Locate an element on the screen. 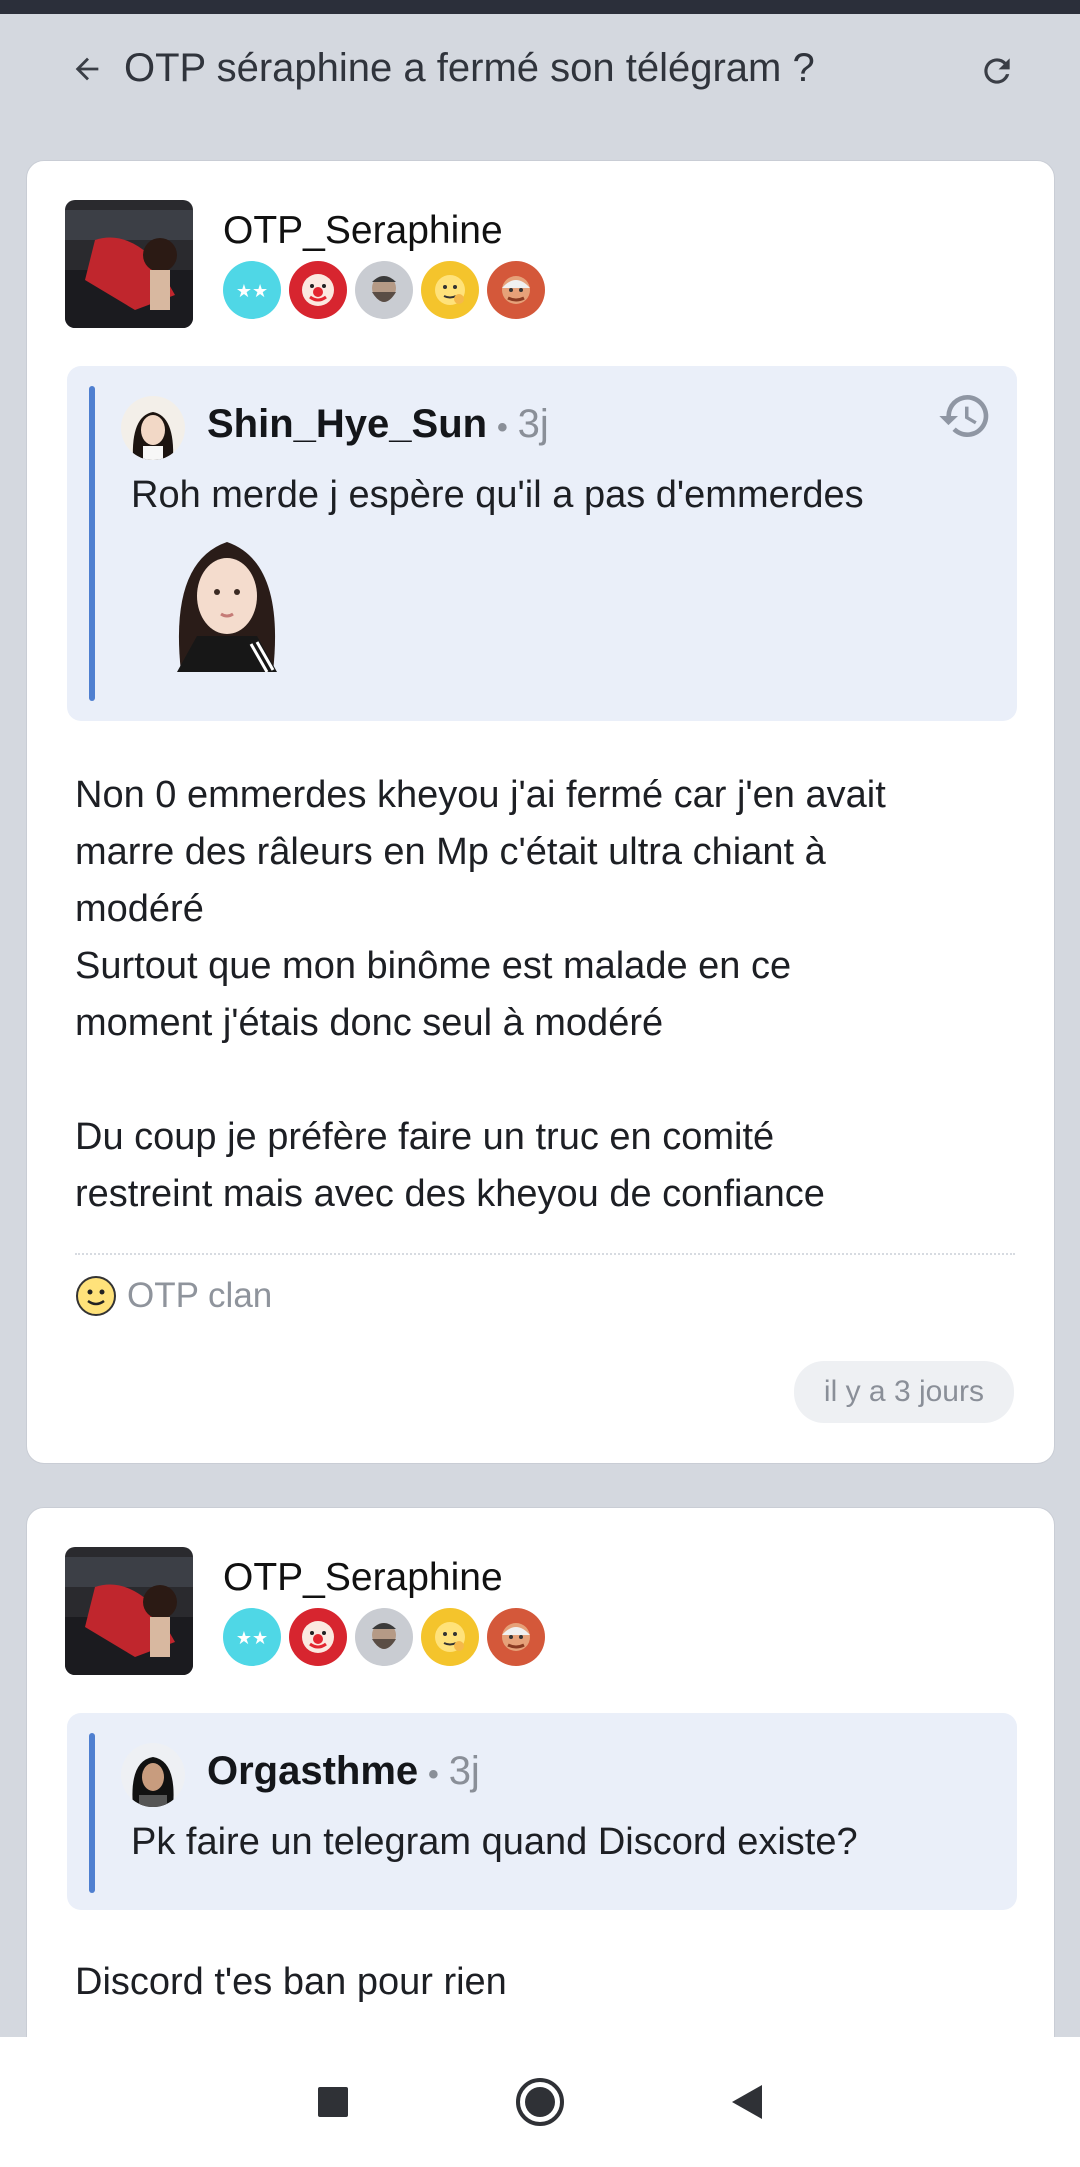  triangle-back-icon is located at coordinates (746, 2102).